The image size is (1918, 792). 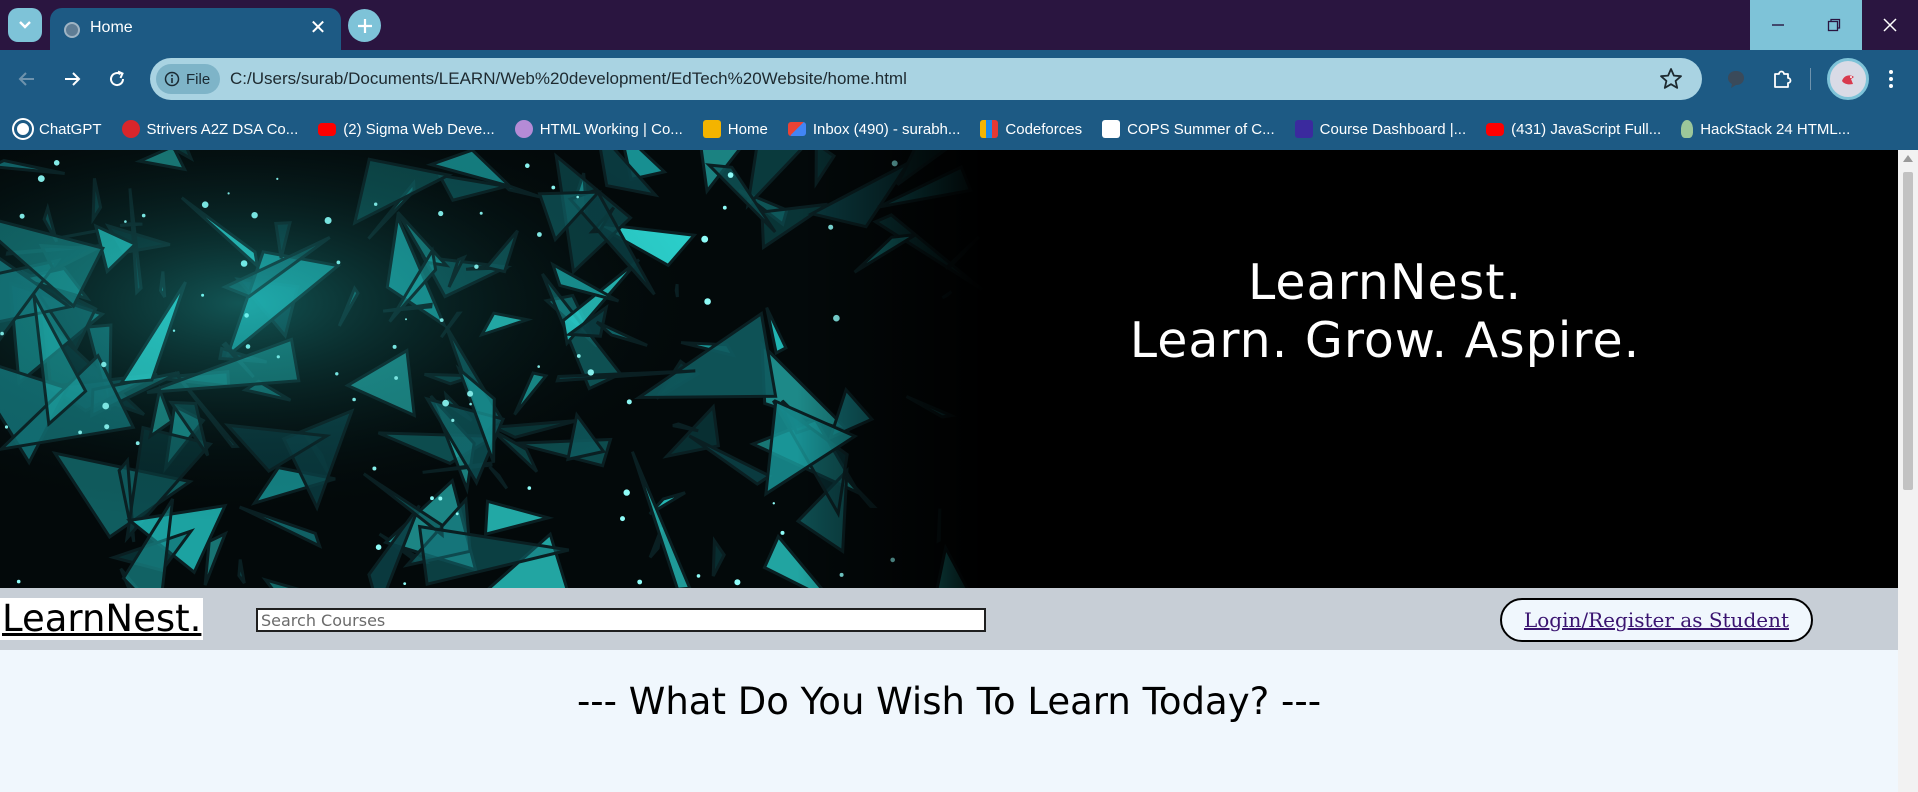 I want to click on info-icon, so click(x=172, y=79).